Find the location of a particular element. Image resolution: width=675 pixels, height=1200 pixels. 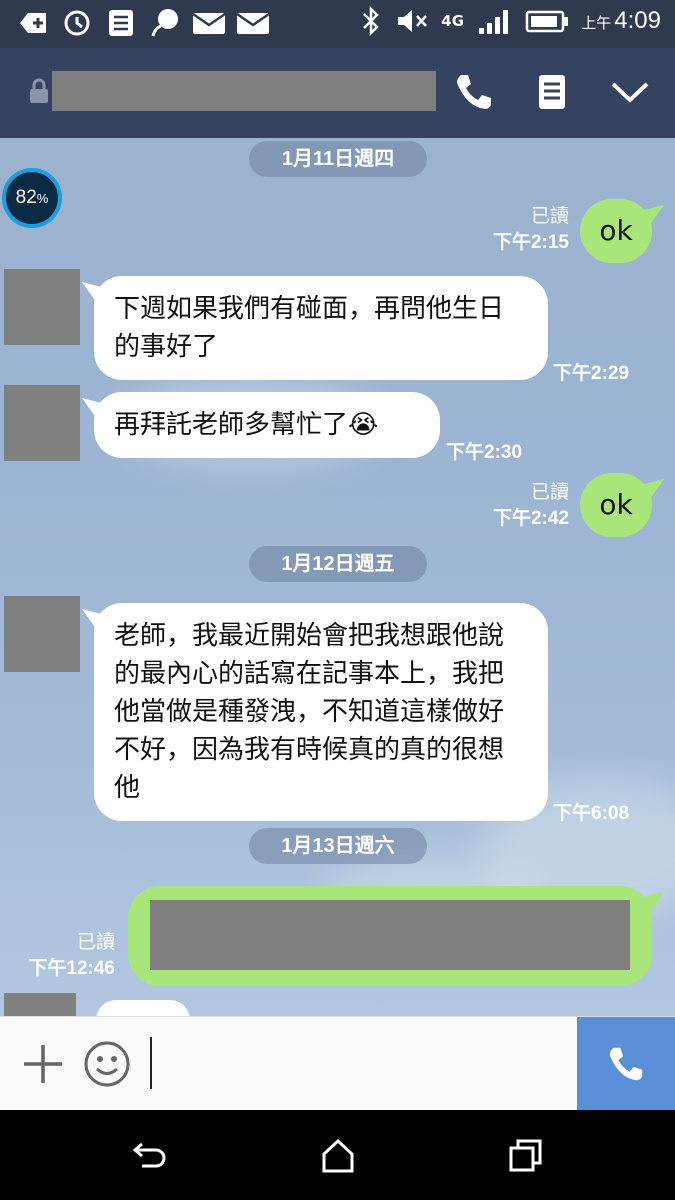

back-icon is located at coordinates (150, 1156).